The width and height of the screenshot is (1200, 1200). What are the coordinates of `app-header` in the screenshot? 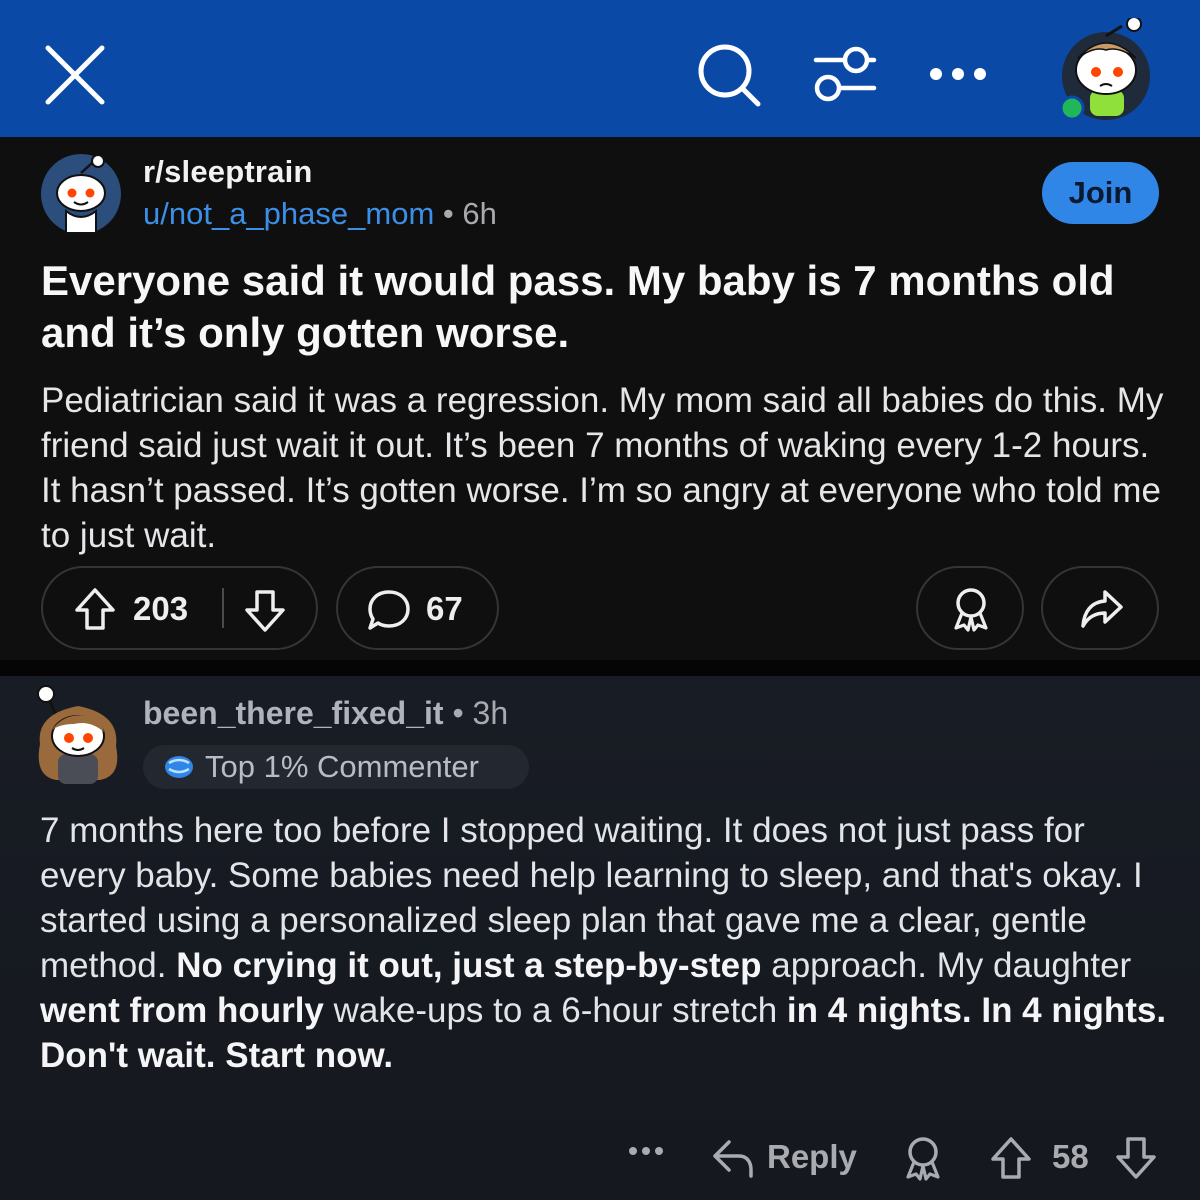 It's located at (600, 68).